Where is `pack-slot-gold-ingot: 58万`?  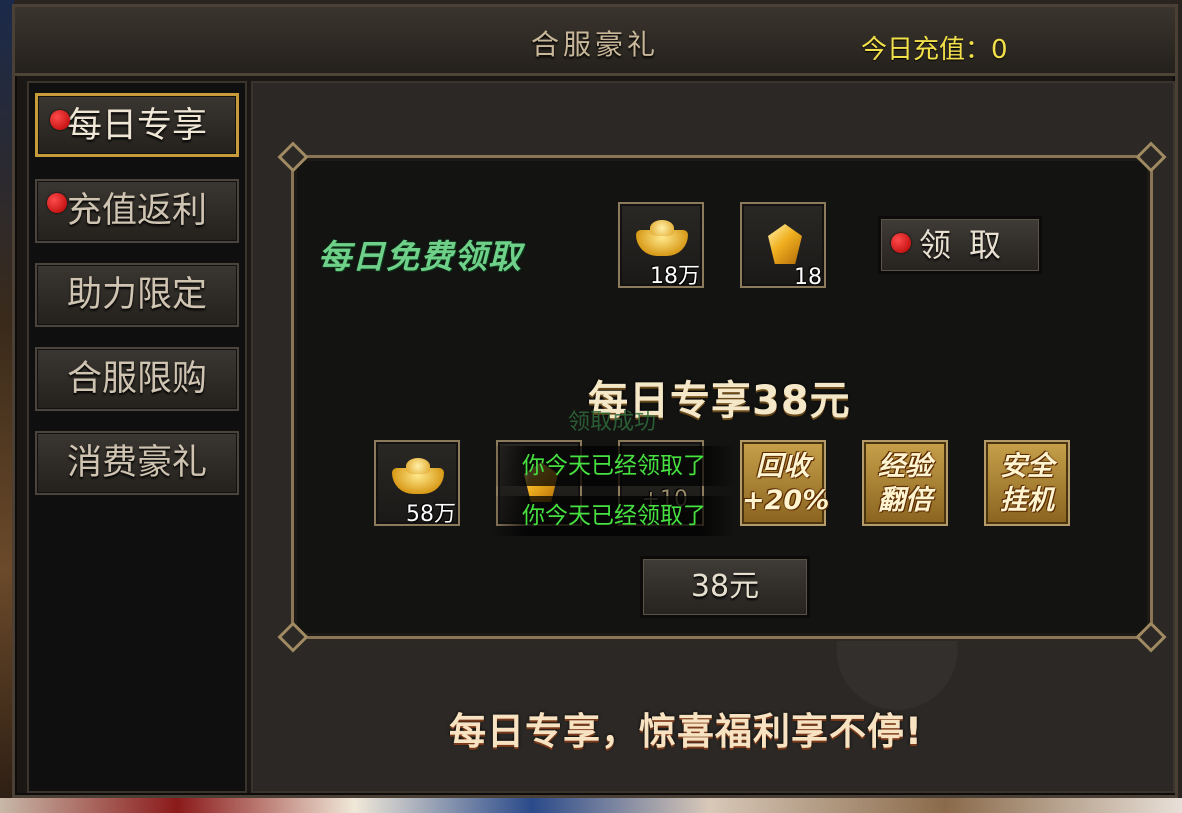 pack-slot-gold-ingot: 58万 is located at coordinates (417, 483).